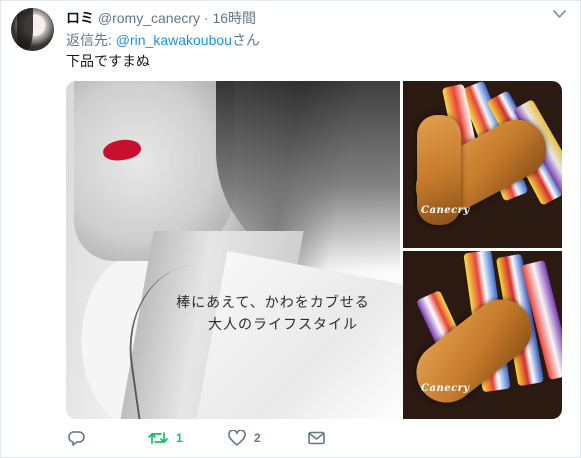  I want to click on tweet-actions: 1 2, so click(290, 441).